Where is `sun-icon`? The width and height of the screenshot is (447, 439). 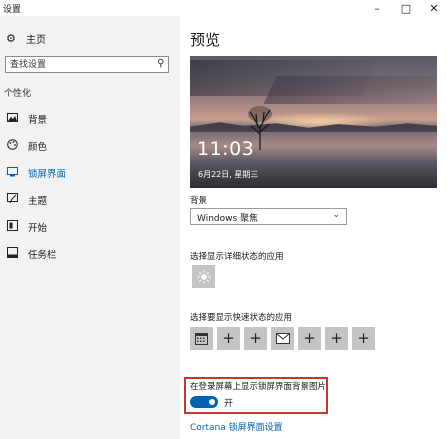
sun-icon is located at coordinates (203, 276).